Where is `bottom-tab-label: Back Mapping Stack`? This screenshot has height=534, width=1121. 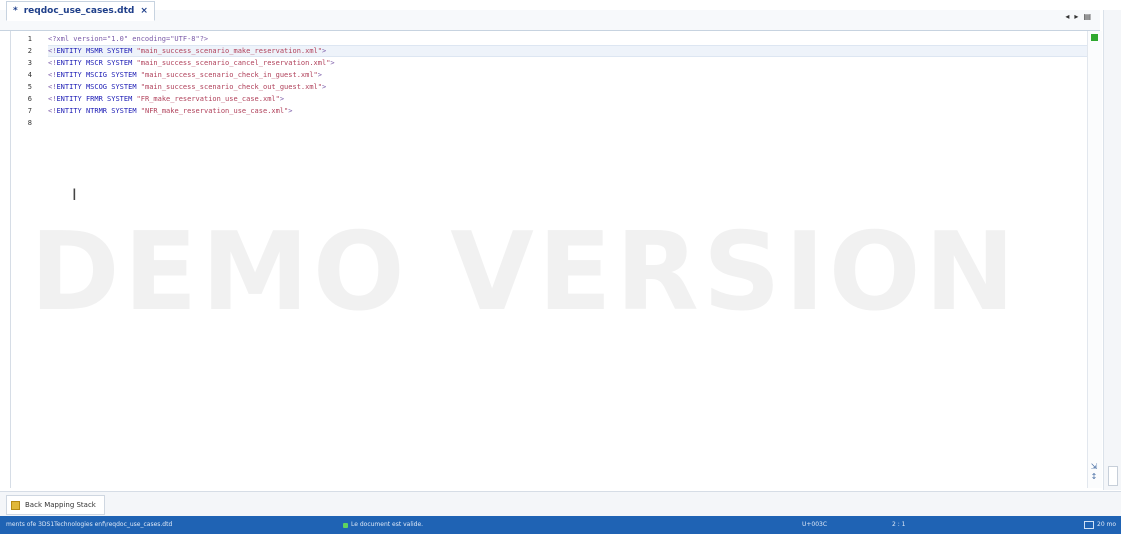 bottom-tab-label: Back Mapping Stack is located at coordinates (60, 505).